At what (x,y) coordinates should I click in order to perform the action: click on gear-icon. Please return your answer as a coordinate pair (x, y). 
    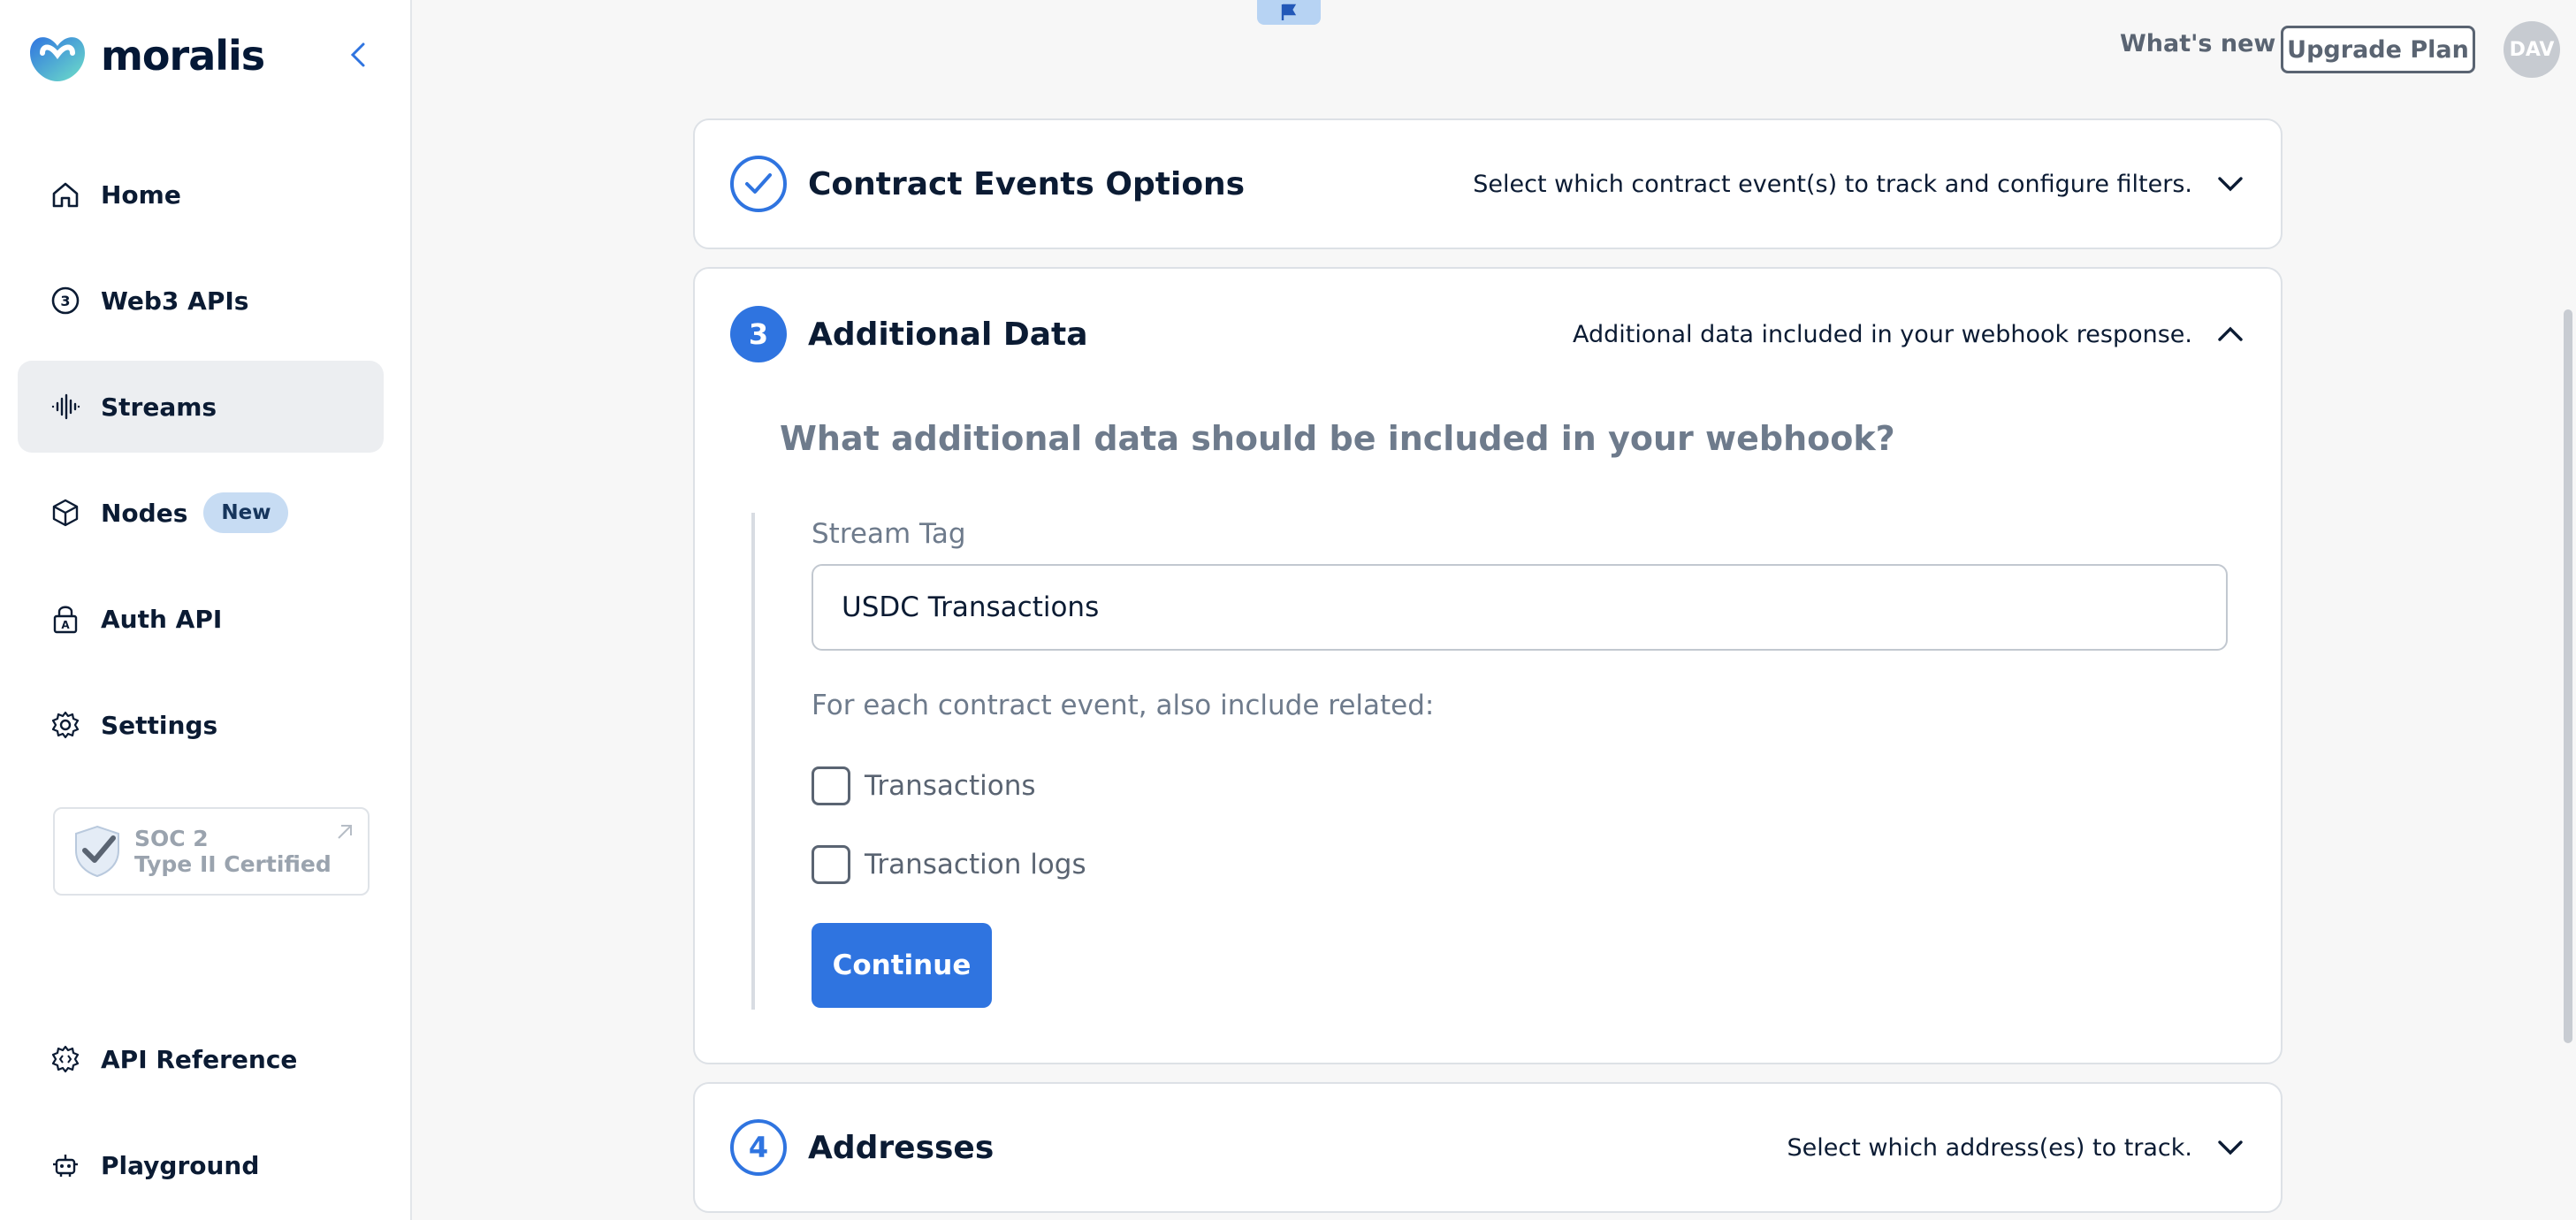
    Looking at the image, I should click on (65, 725).